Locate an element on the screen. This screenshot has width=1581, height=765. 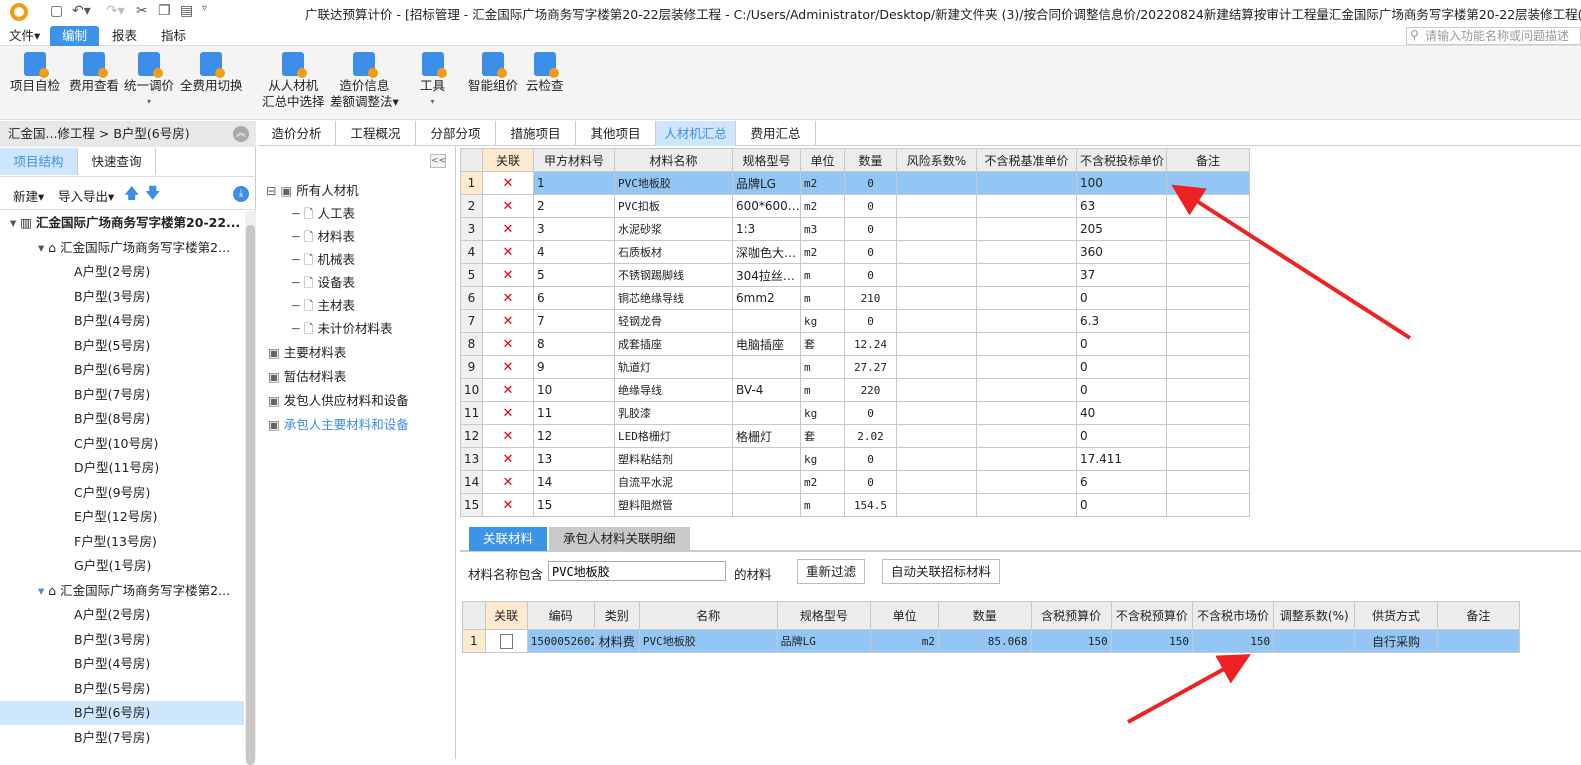
tab-3: 措施项目 is located at coordinates (536, 133).